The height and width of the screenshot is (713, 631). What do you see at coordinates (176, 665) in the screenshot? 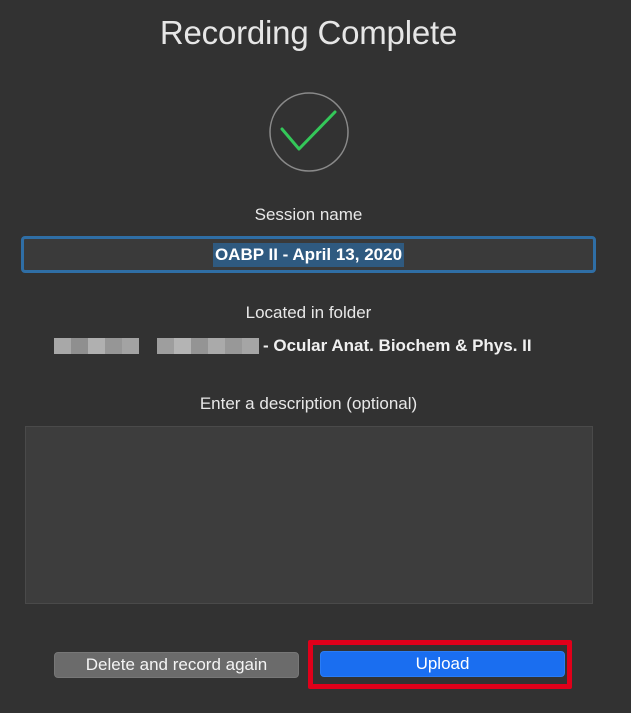
I see `delete-and-record-again-button: Delete and record again` at bounding box center [176, 665].